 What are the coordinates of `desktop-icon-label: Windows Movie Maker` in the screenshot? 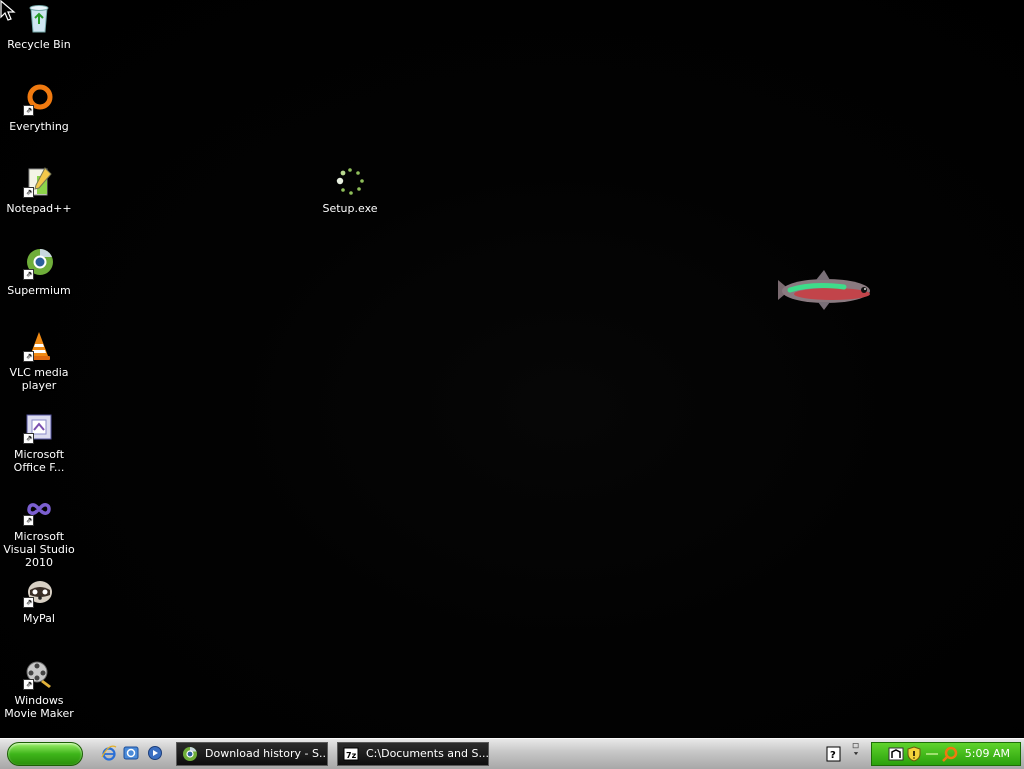 It's located at (39, 707).